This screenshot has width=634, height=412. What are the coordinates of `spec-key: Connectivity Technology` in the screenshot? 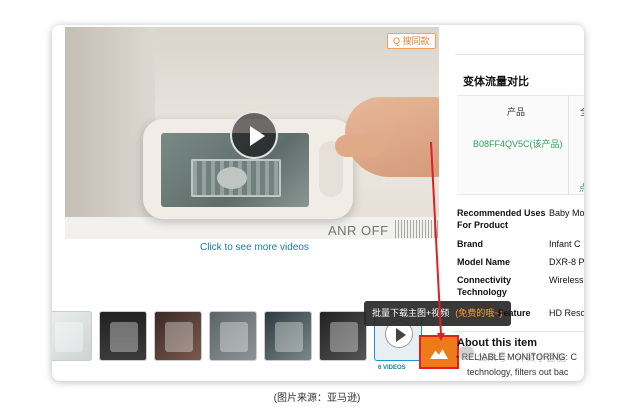 It's located at (484, 286).